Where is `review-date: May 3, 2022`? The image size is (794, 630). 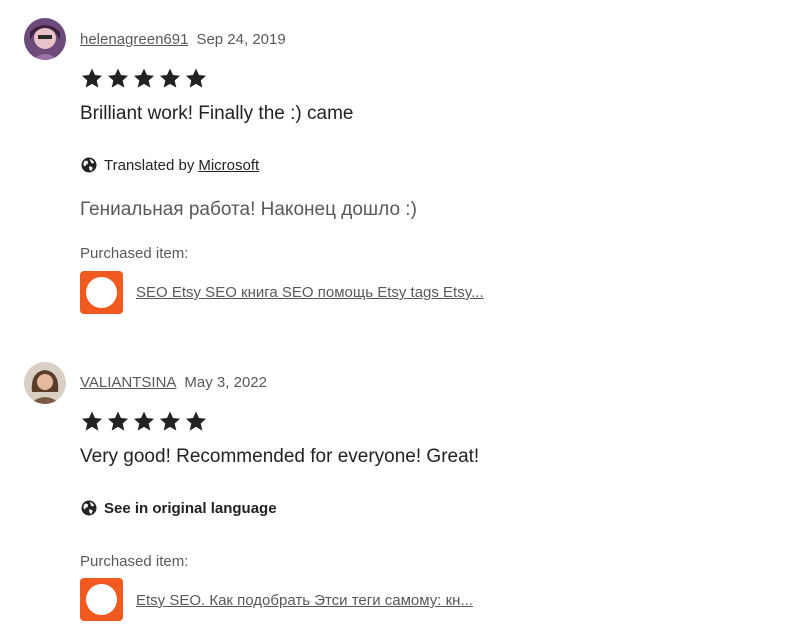
review-date: May 3, 2022 is located at coordinates (225, 382).